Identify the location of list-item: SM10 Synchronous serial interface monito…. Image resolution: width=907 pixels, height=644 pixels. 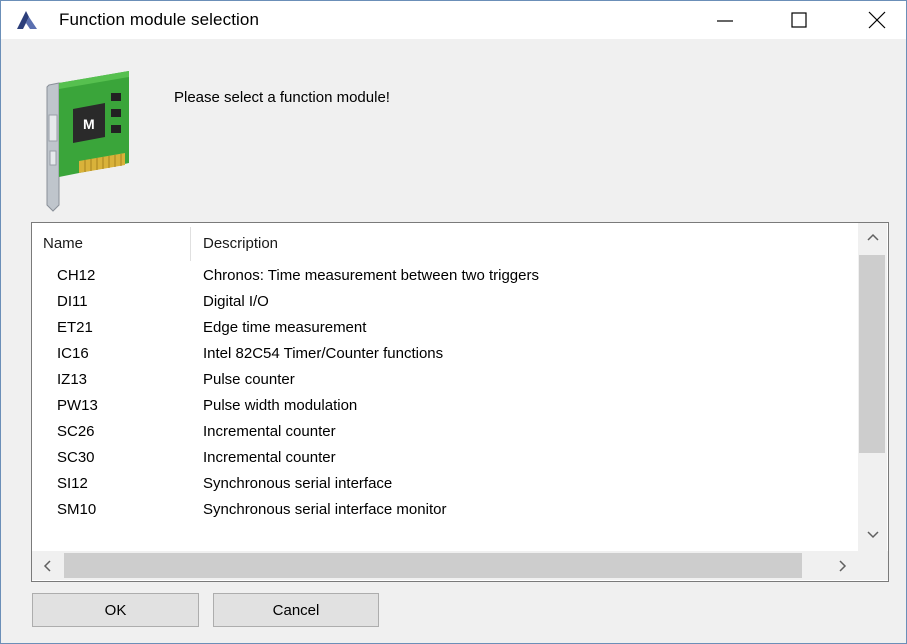
(445, 512).